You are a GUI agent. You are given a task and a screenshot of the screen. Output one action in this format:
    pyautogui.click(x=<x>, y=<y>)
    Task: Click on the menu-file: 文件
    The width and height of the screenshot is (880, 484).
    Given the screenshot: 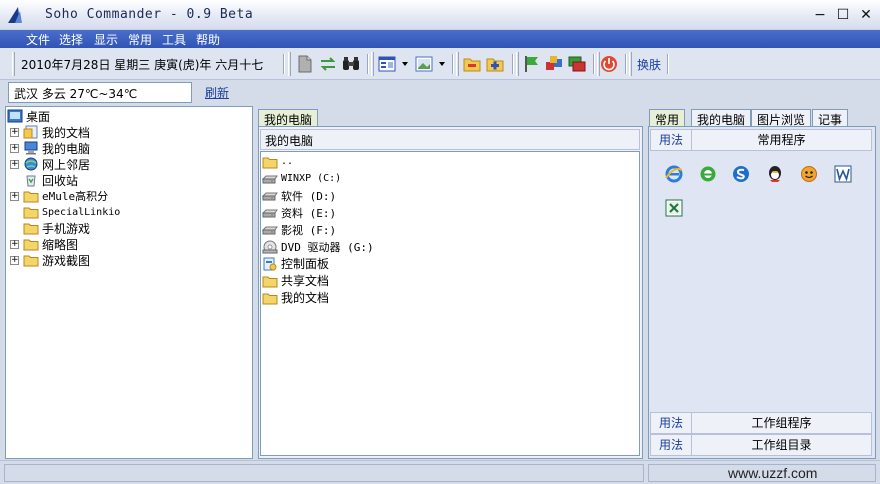 What is the action you would take?
    pyautogui.click(x=38, y=39)
    